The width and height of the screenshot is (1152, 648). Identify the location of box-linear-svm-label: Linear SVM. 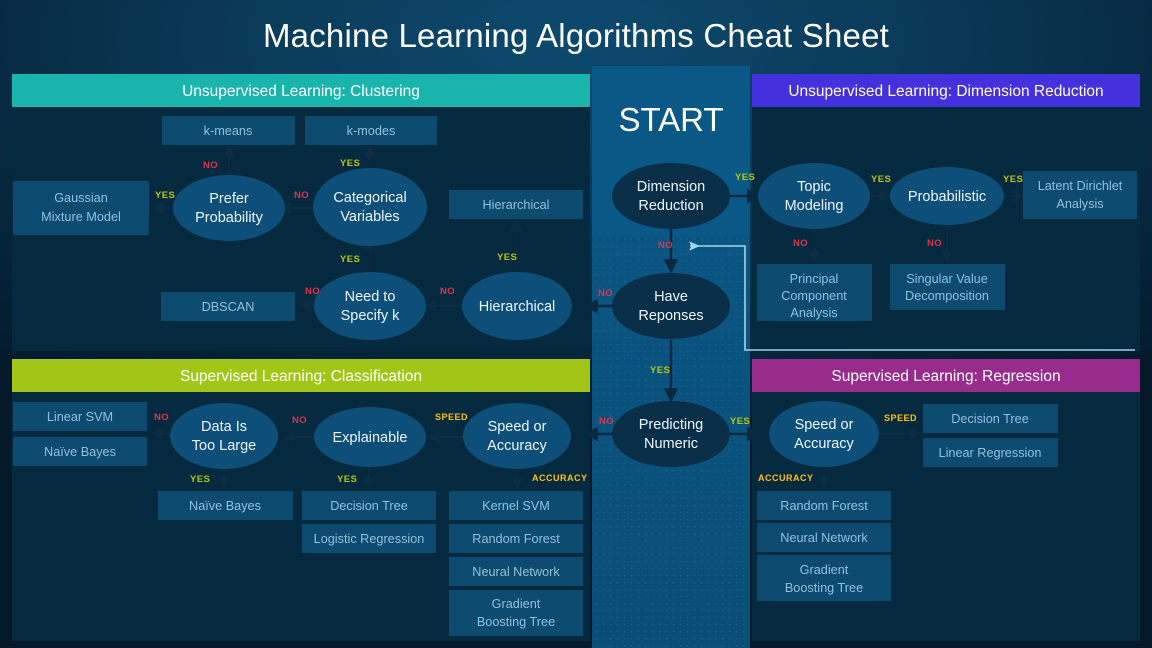
(80, 417).